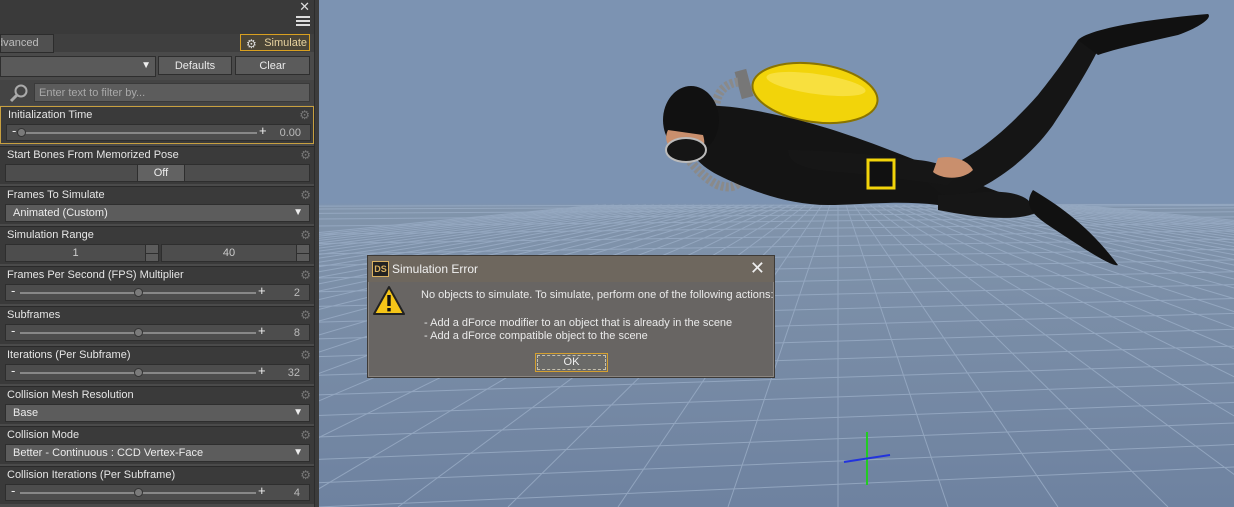 This screenshot has height=507, width=1234. What do you see at coordinates (303, 253) in the screenshot?
I see `range-end-spinner` at bounding box center [303, 253].